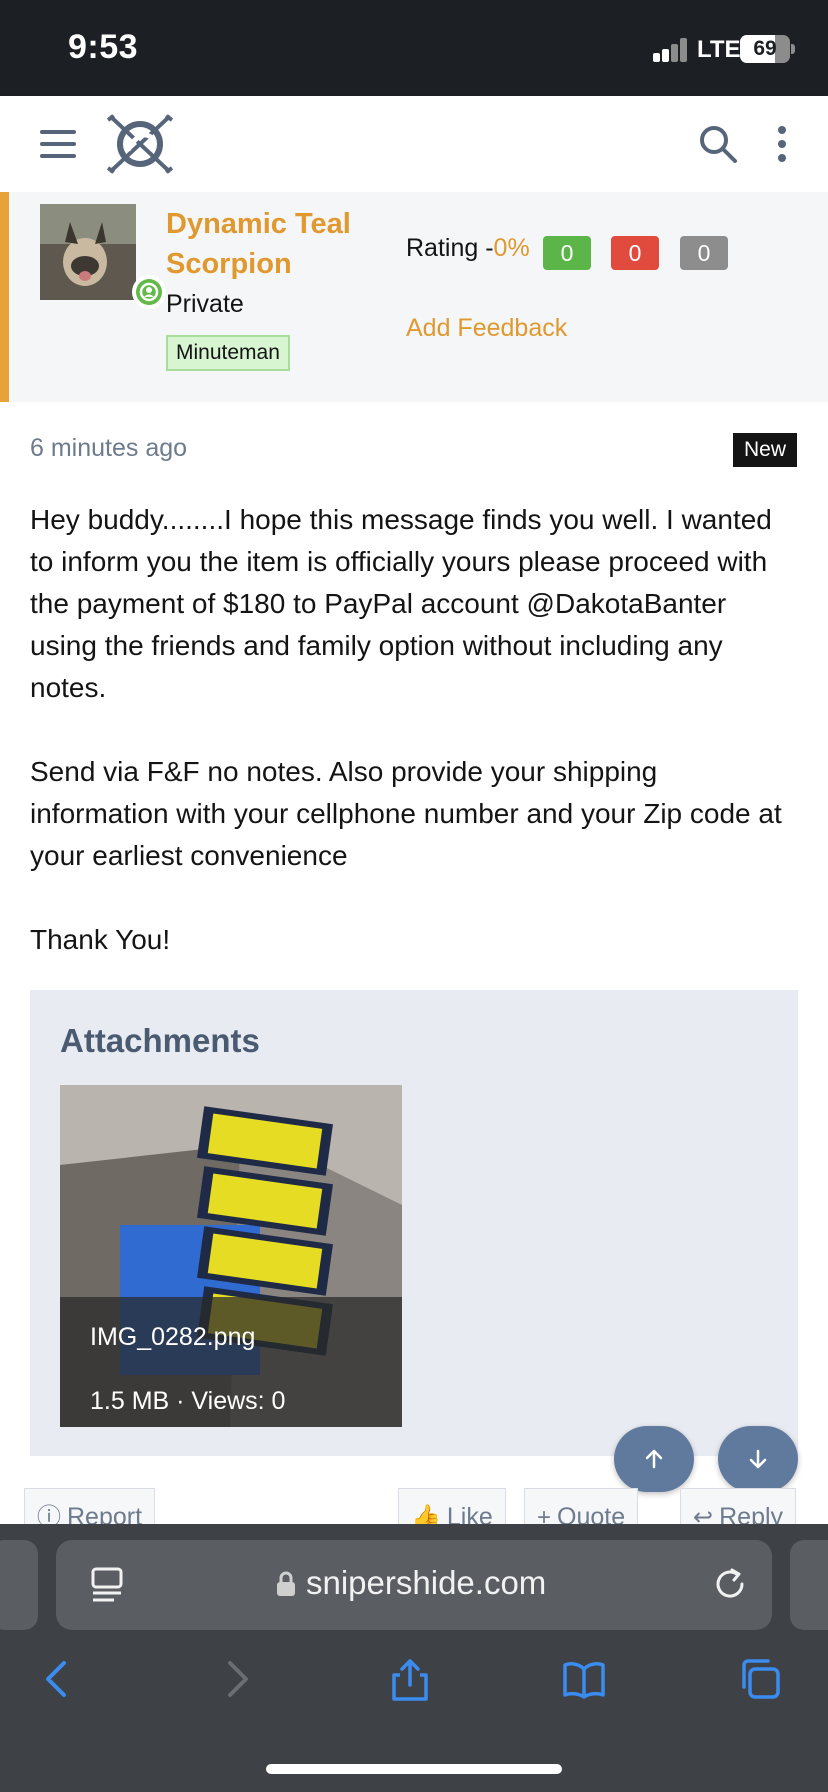 The image size is (828, 1792). Describe the element at coordinates (635, 253) in the screenshot. I see `negative-rating-count: 0` at that location.